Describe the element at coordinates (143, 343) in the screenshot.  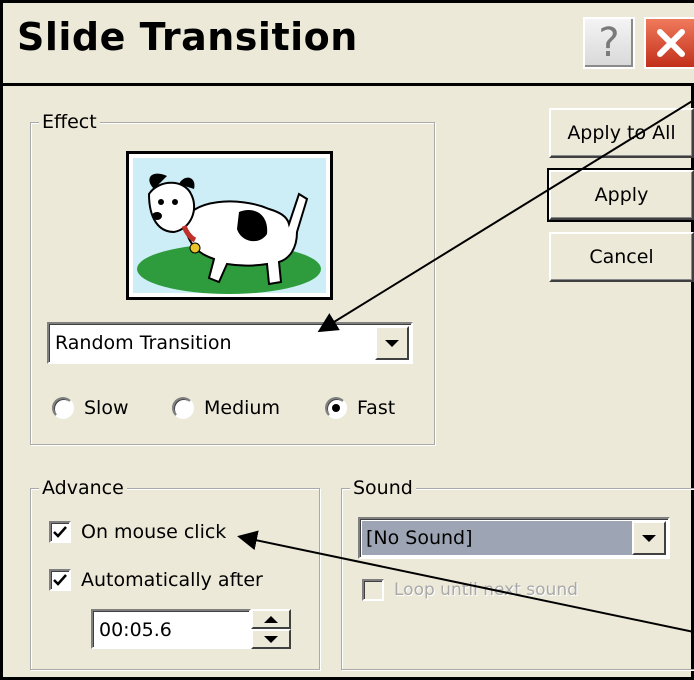
I see `transition-select-value: Random Transition` at that location.